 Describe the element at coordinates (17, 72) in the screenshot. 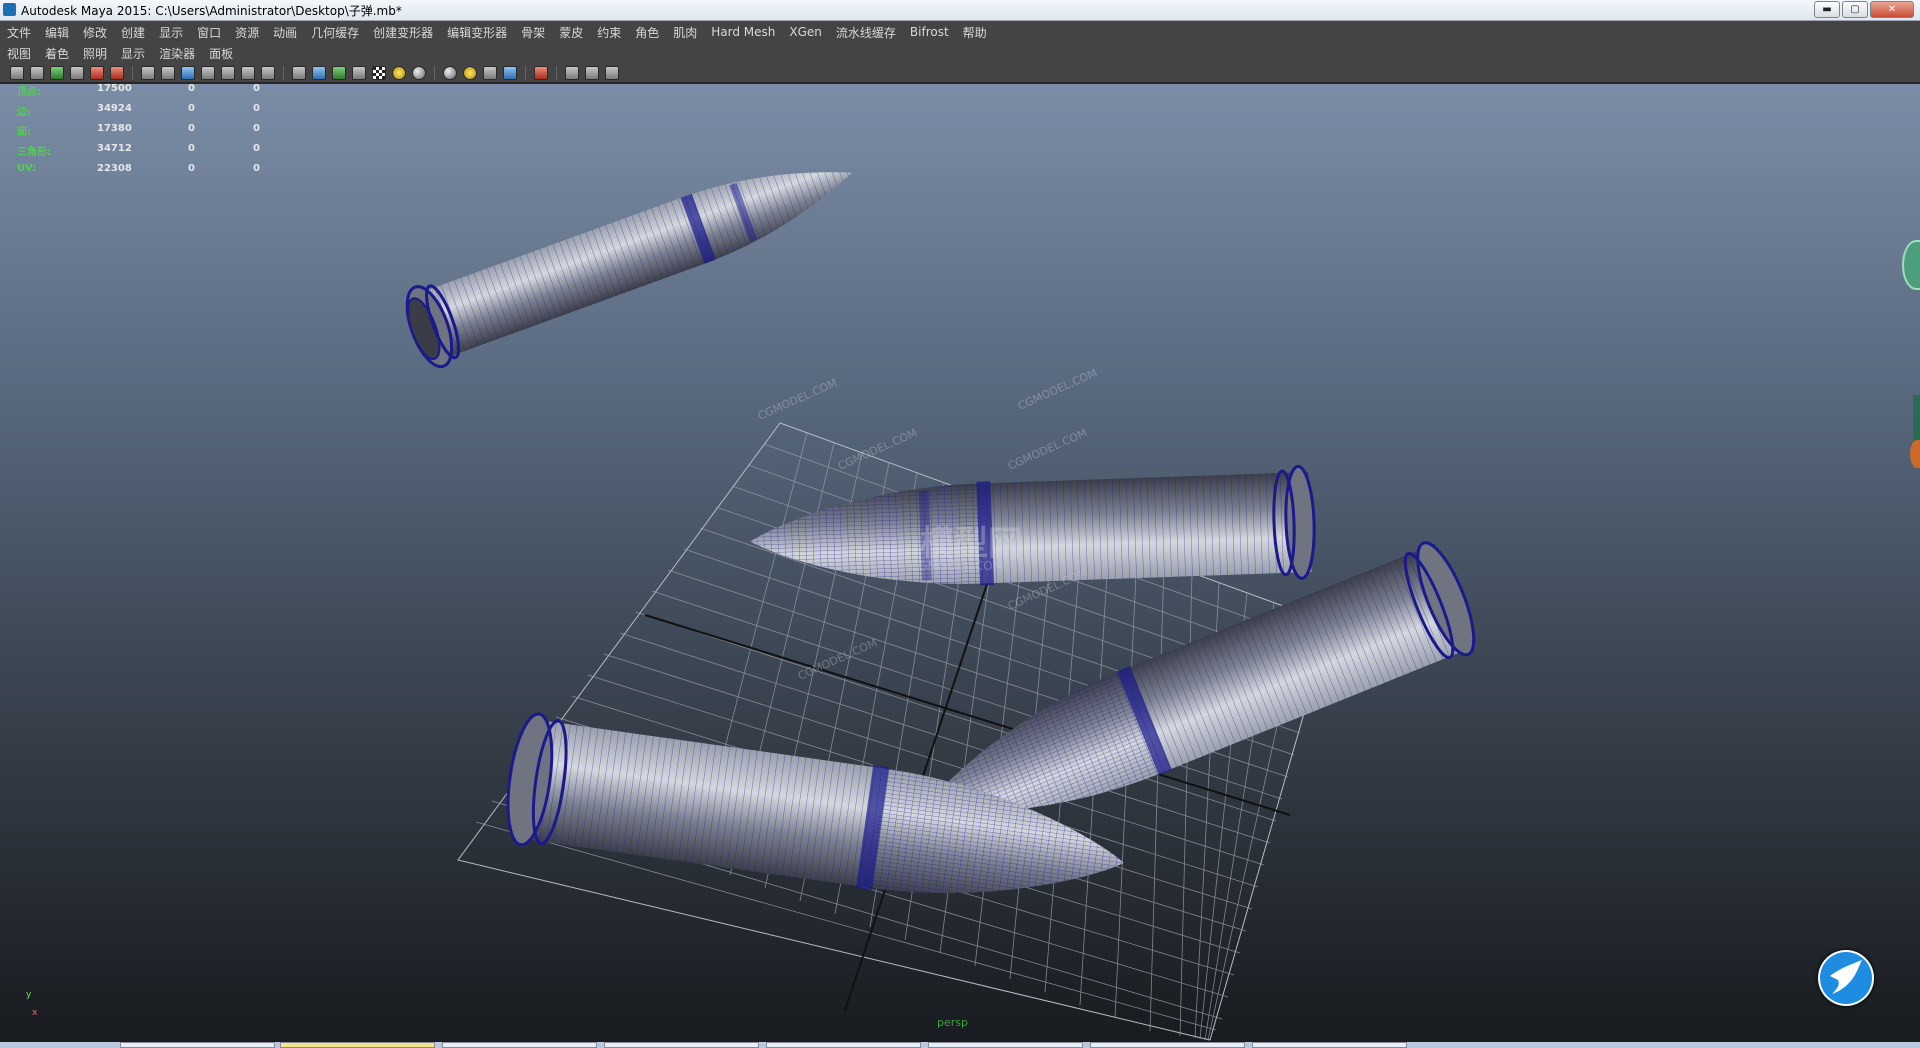

I see `camera-select-icon` at that location.